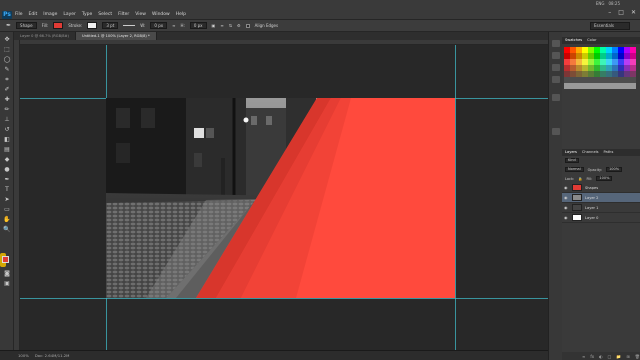 The height and width of the screenshot is (360, 640). Describe the element at coordinates (129, 25) in the screenshot. I see `stroke-style-select` at that location.